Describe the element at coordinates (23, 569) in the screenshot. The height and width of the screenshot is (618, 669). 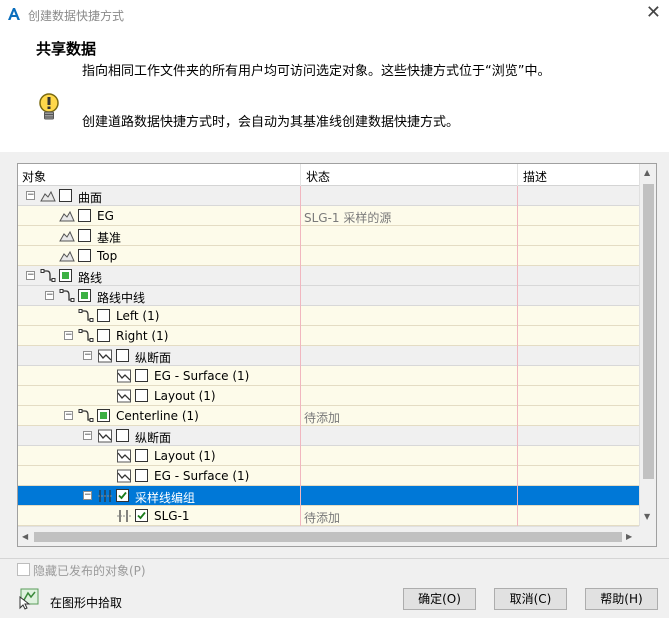
I see `hide-published-checkbox` at that location.